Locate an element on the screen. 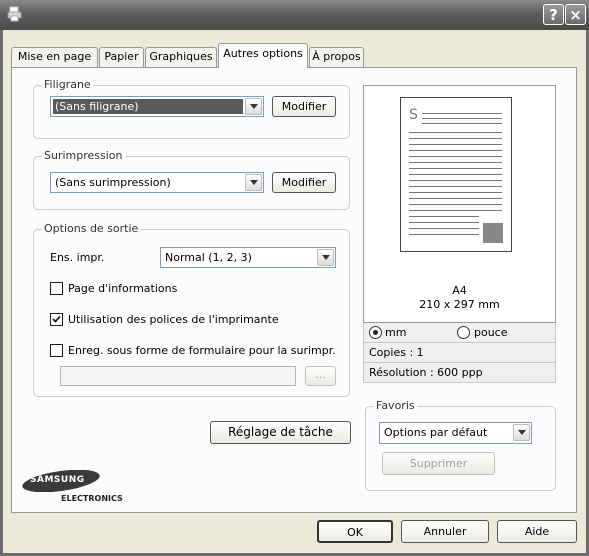  resolution-row: Résolution : 600 ppp is located at coordinates (459, 373).